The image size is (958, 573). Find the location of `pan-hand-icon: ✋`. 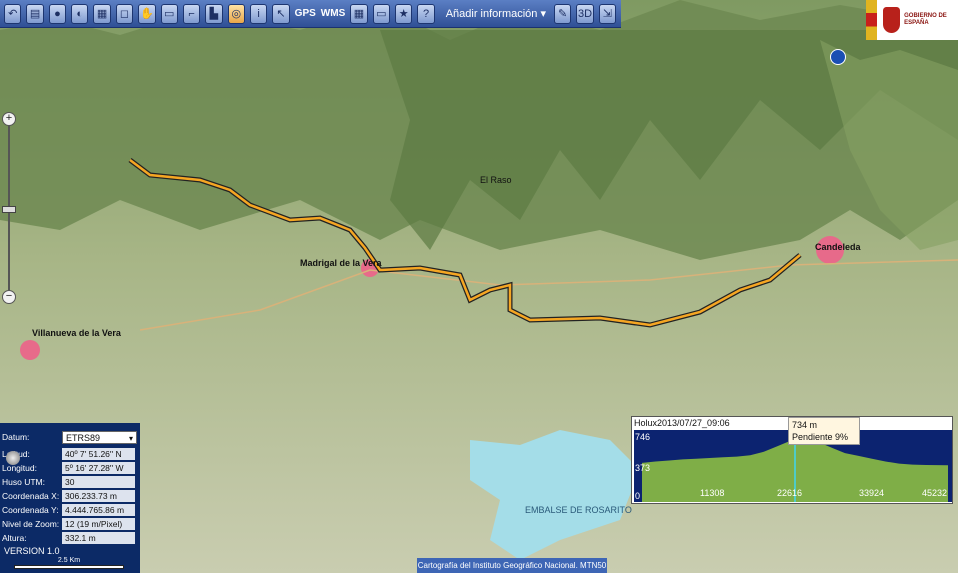

pan-hand-icon: ✋ is located at coordinates (147, 13).